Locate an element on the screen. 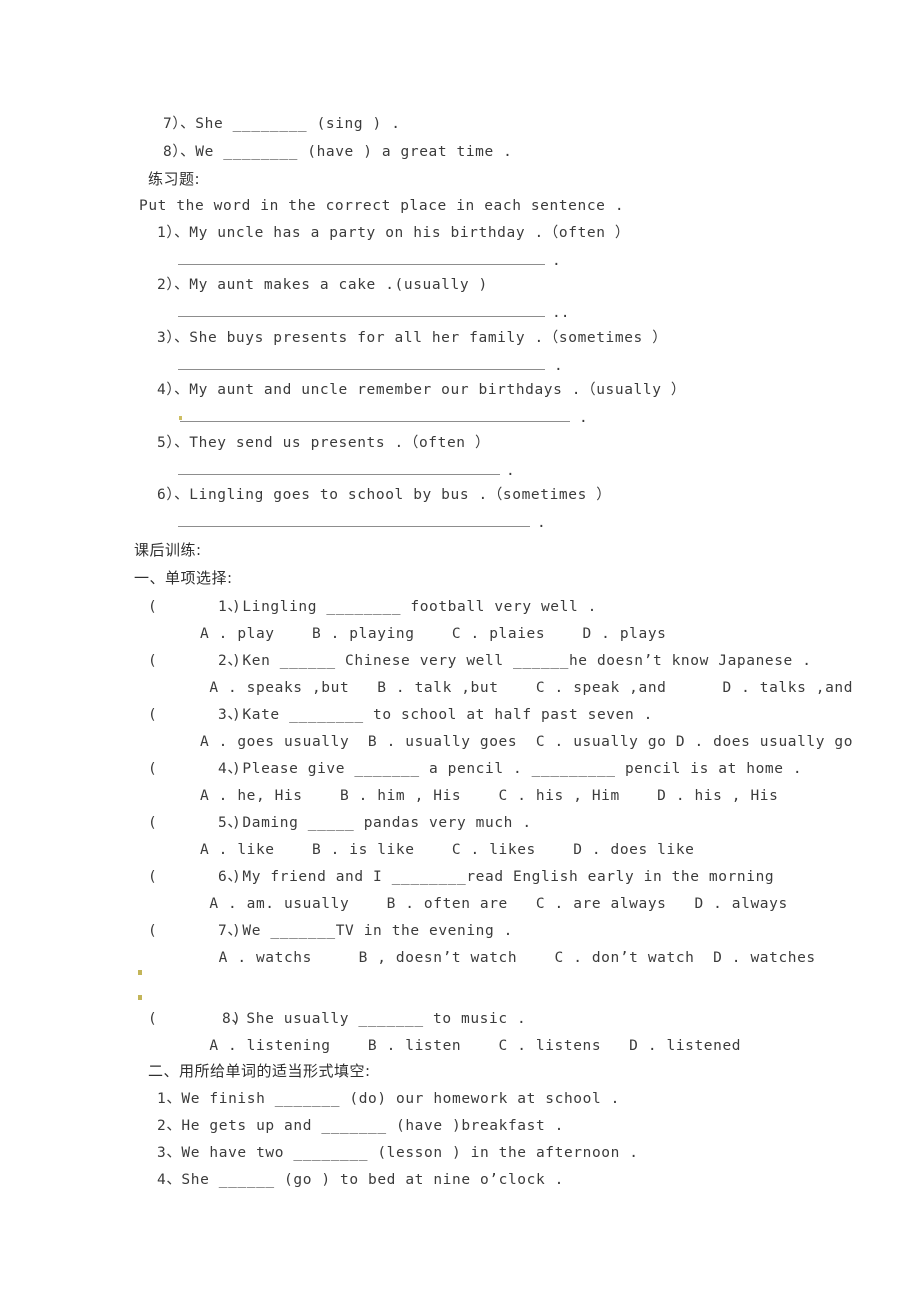 The image size is (920, 1302). verb-item-8: 8）、We ________ (have ) a great time . is located at coordinates (338, 152).